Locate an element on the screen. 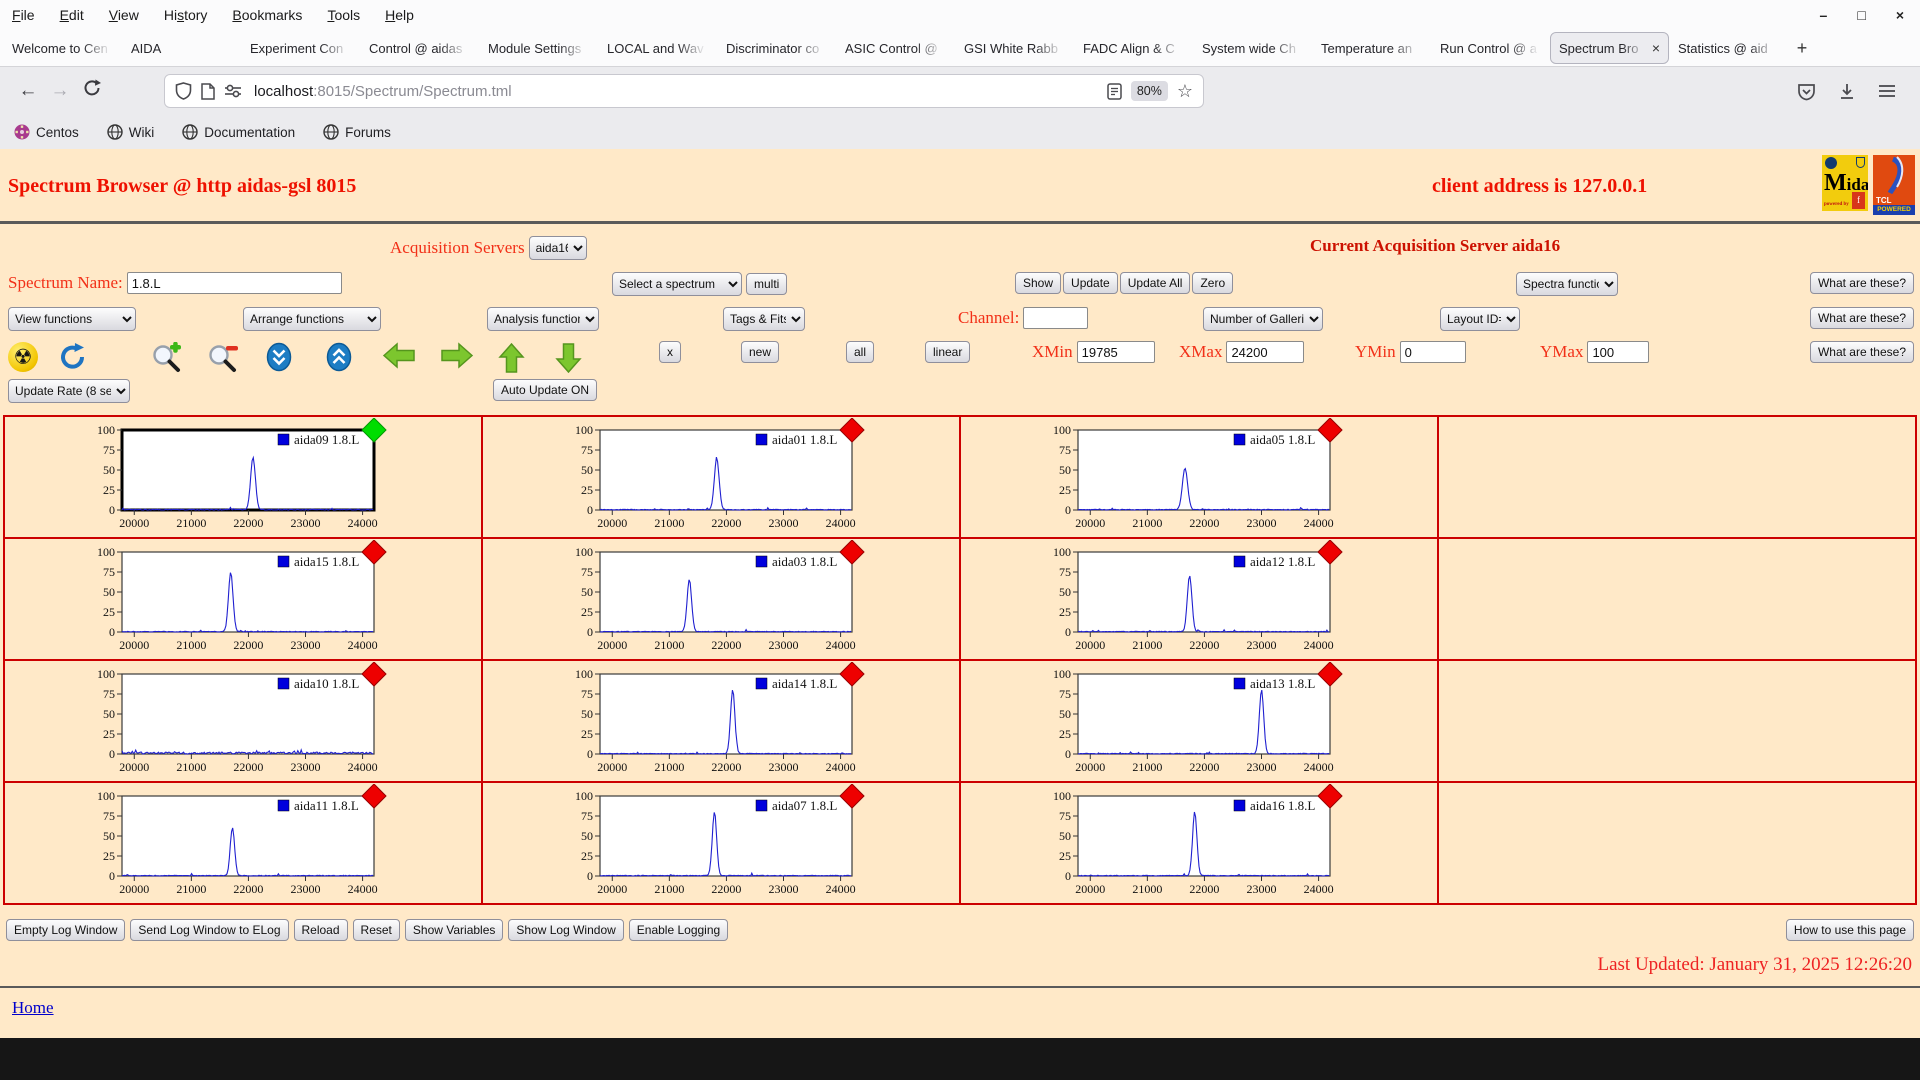 This screenshot has height=1080, width=1920. zero-spectrum-icon: ☢ is located at coordinates (23, 357).